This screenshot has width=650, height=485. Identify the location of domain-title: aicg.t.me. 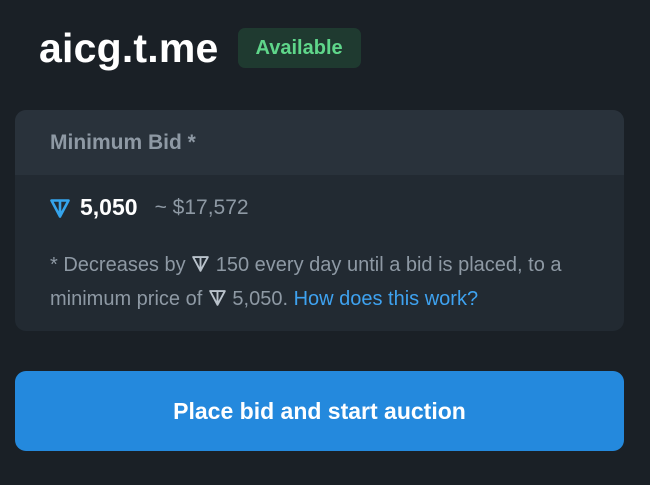
(129, 48).